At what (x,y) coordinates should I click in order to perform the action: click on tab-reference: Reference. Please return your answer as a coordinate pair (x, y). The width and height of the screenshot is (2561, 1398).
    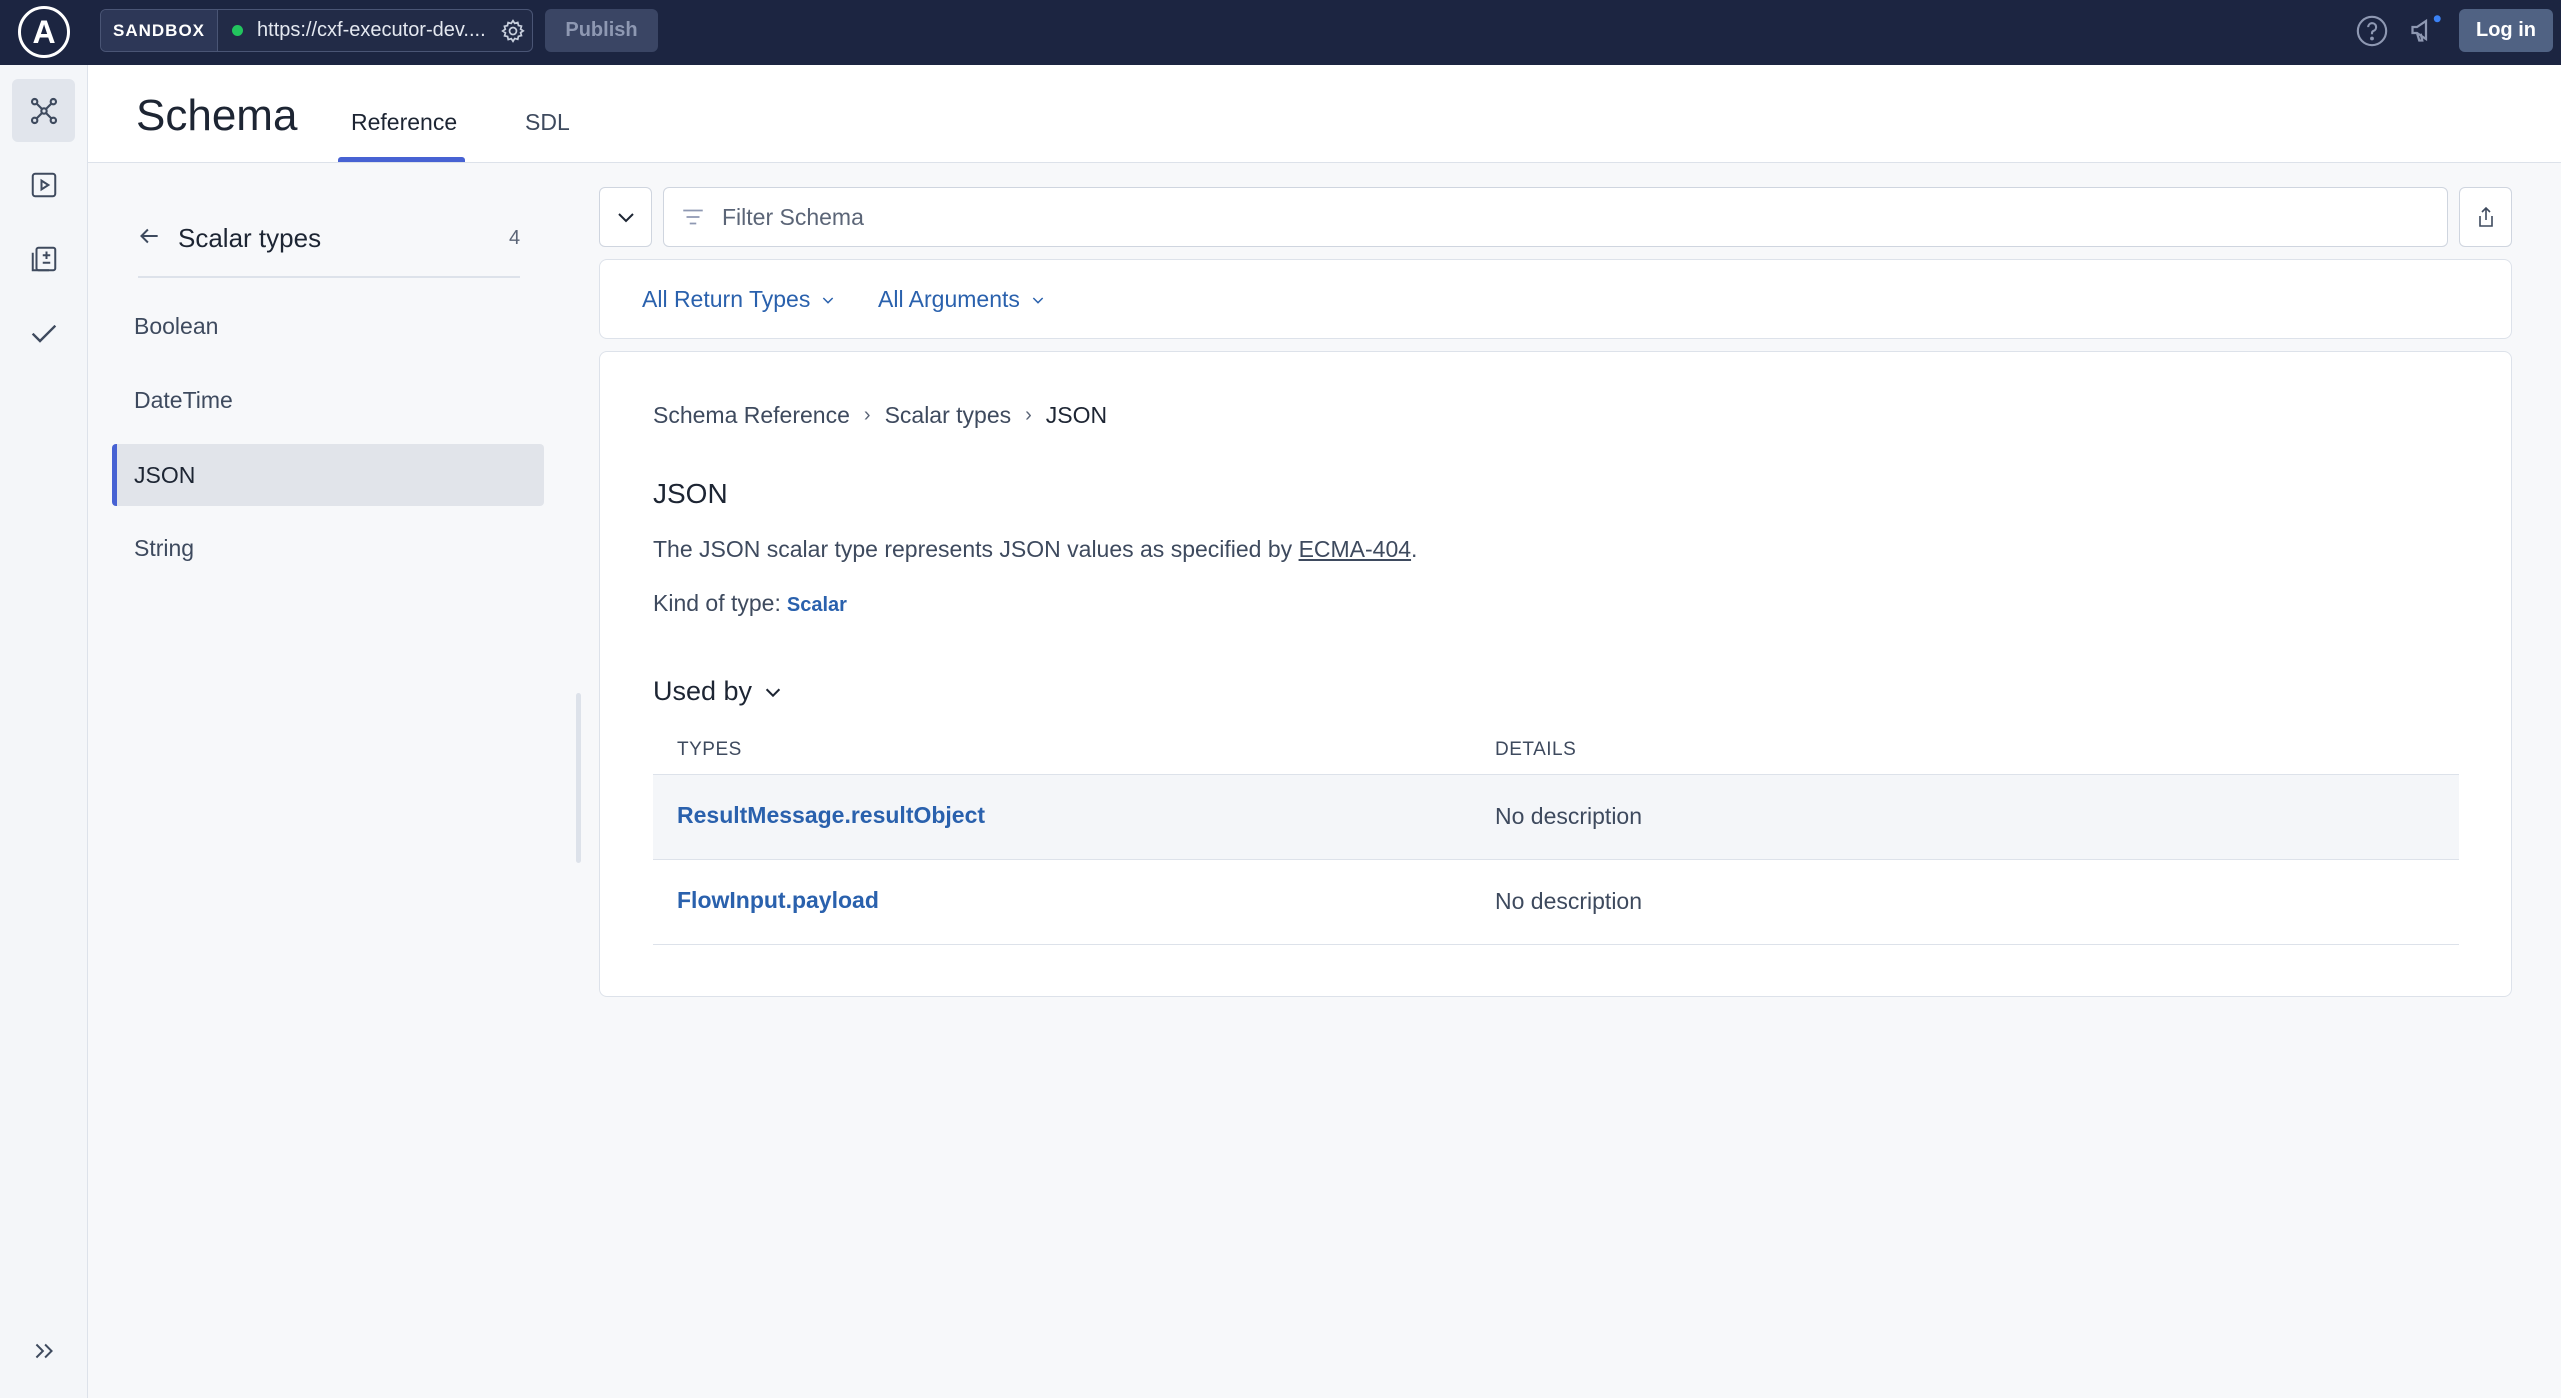
    Looking at the image, I should click on (404, 122).